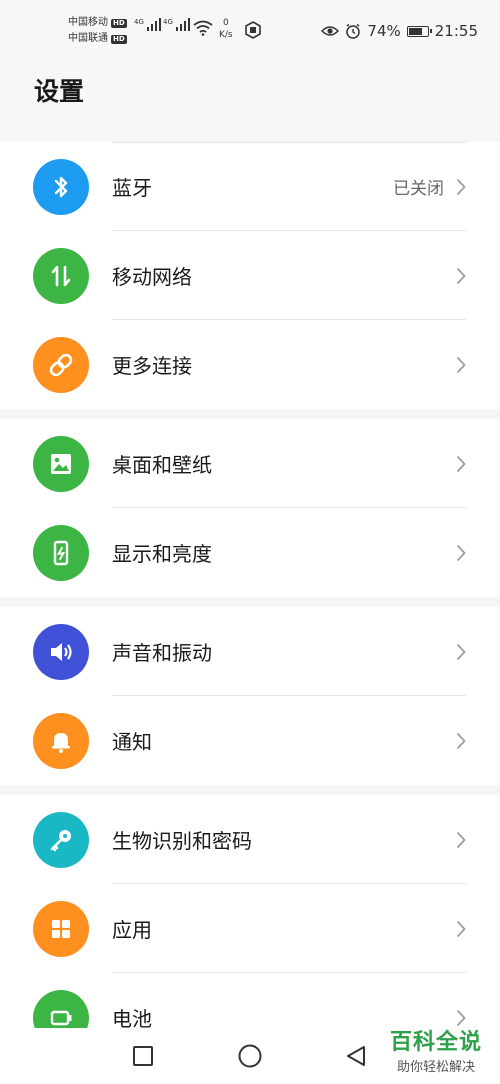  Describe the element at coordinates (152, 366) in the screenshot. I see `settings-item-label: 更多连接` at that location.